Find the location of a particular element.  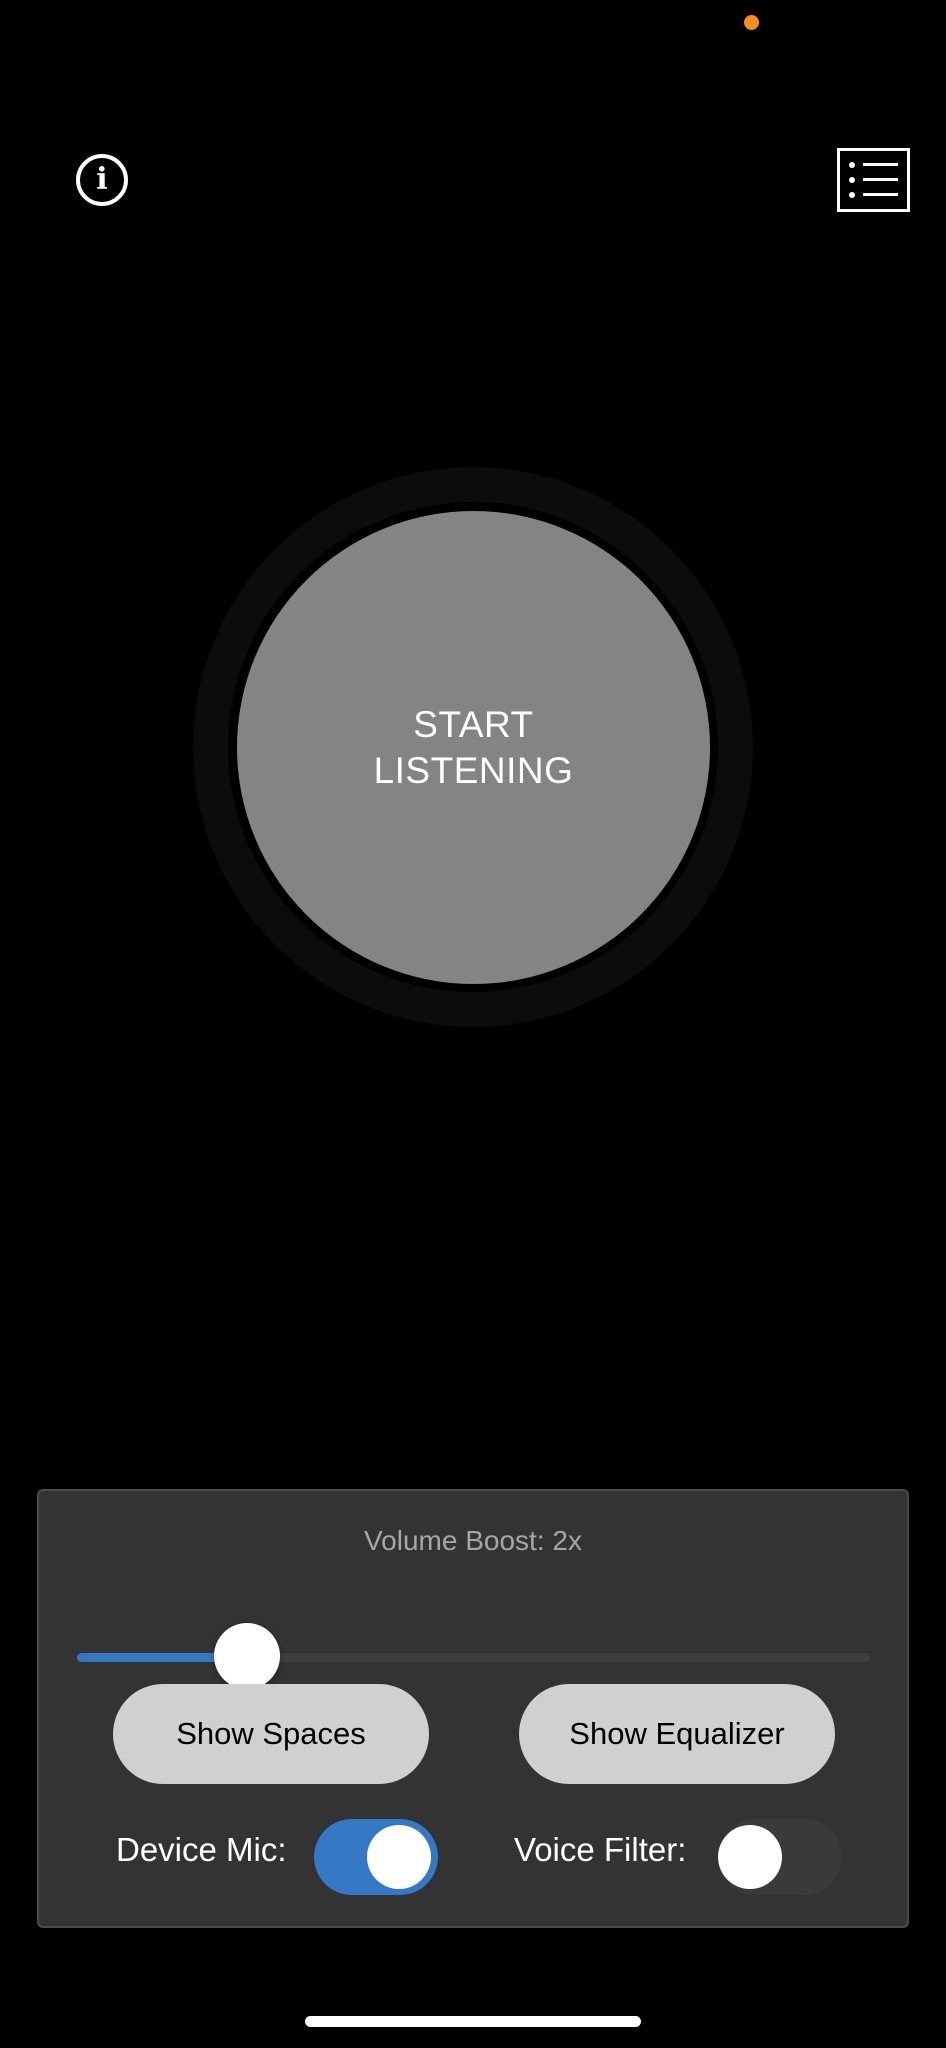

device-mic-toggle is located at coordinates (376, 1857).